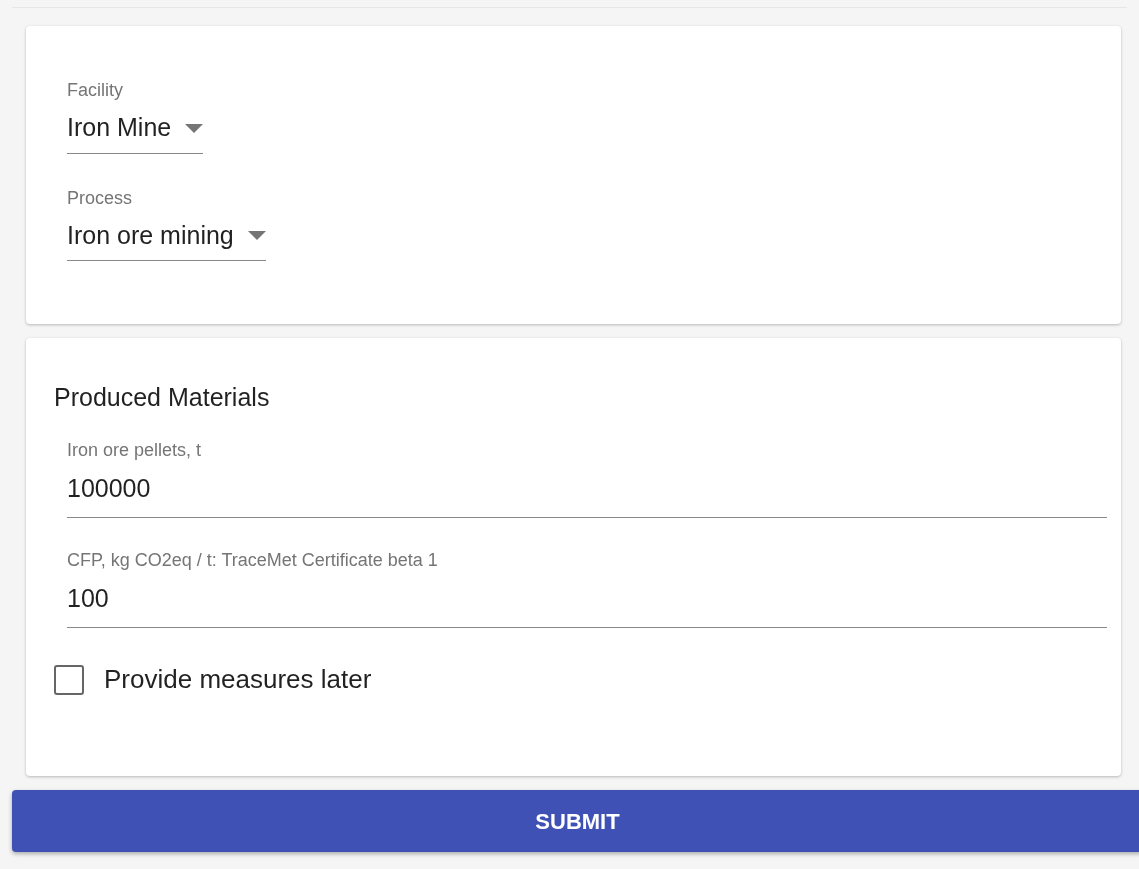  Describe the element at coordinates (166, 239) in the screenshot. I see `dropdown-select: Iron ore mining` at that location.